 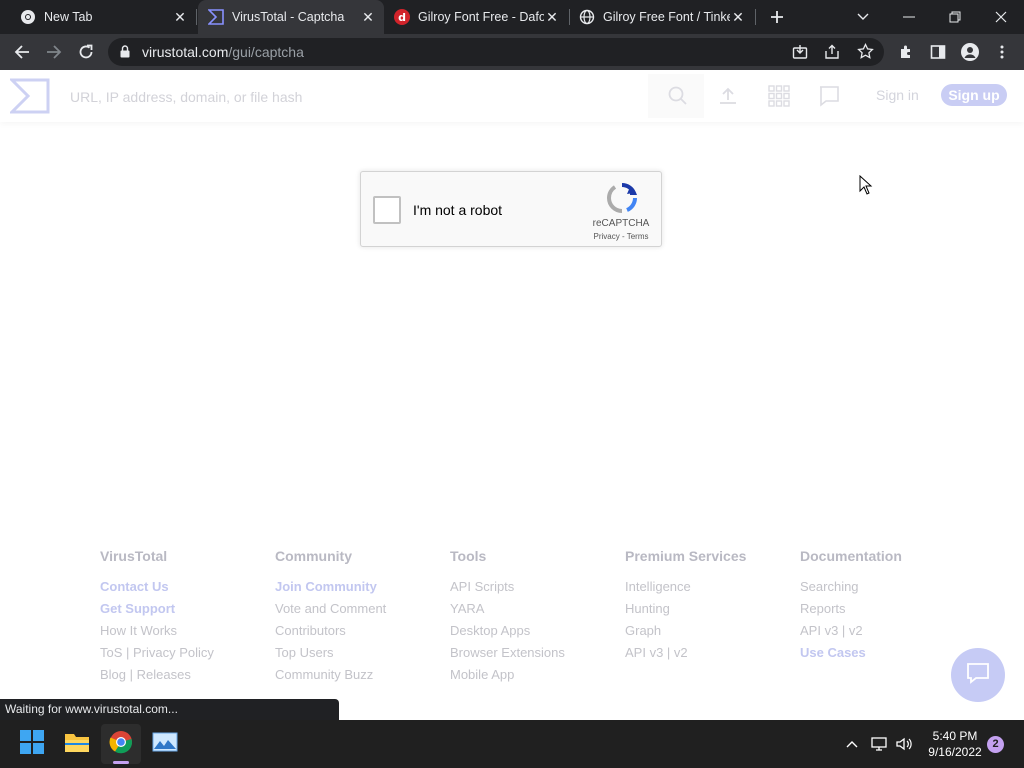 I want to click on browser-toolbar: virustotal.com/gui/captcha, so click(x=512, y=52).